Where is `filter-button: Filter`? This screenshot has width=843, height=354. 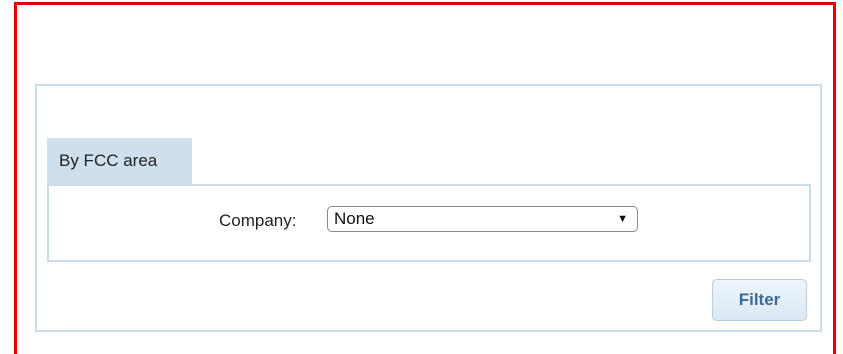 filter-button: Filter is located at coordinates (759, 300).